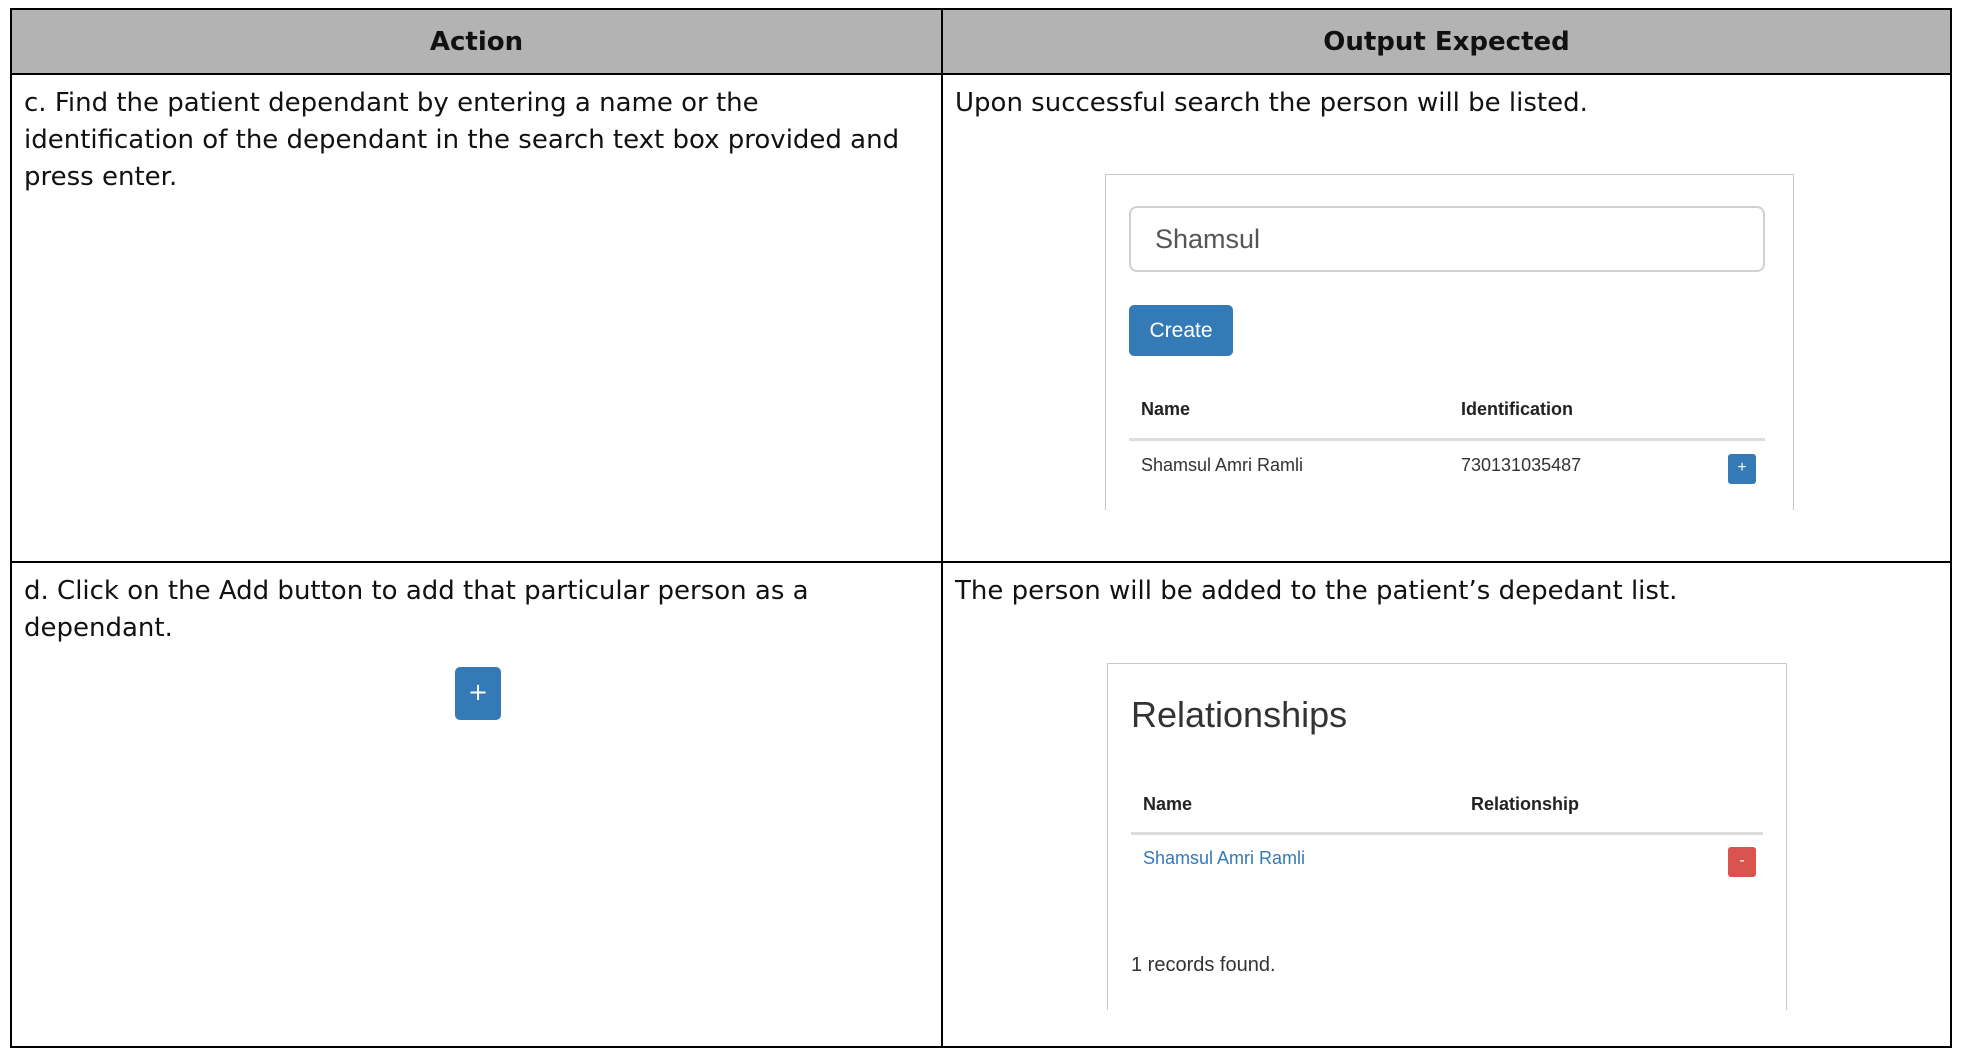  I want to click on create-button: Create, so click(1181, 330).